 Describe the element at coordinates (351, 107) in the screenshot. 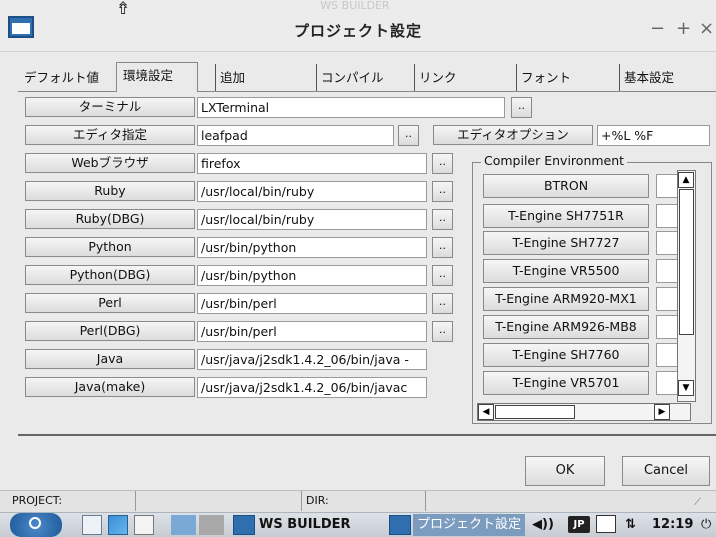

I see `terminal-field: LXTerminal` at that location.